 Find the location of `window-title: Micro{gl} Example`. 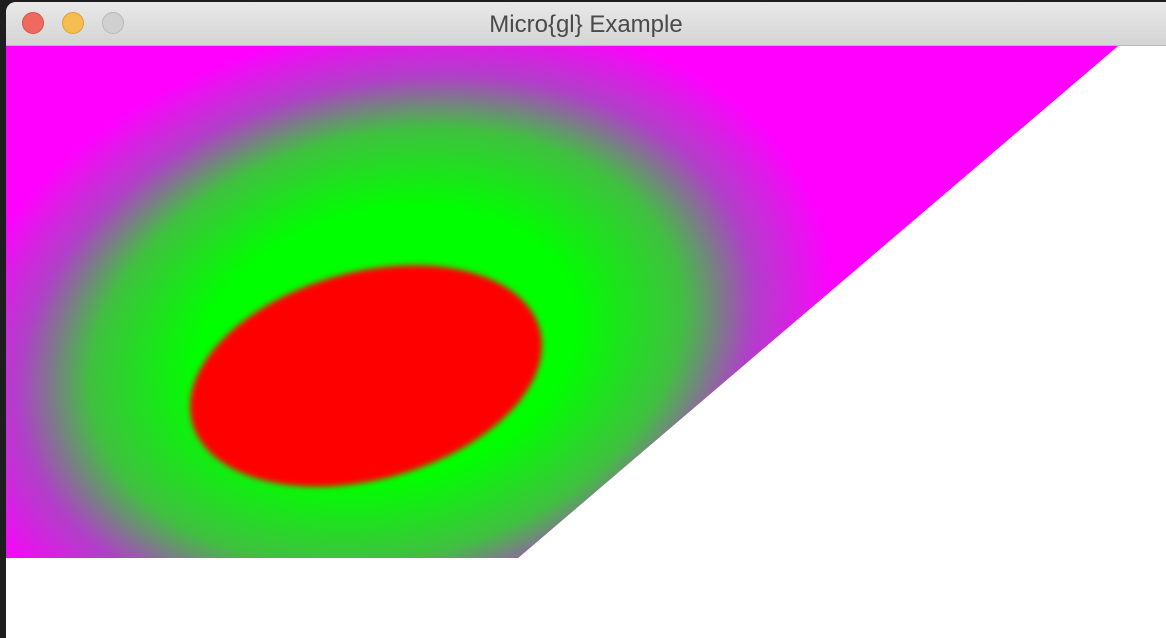

window-title: Micro{gl} Example is located at coordinates (586, 24).